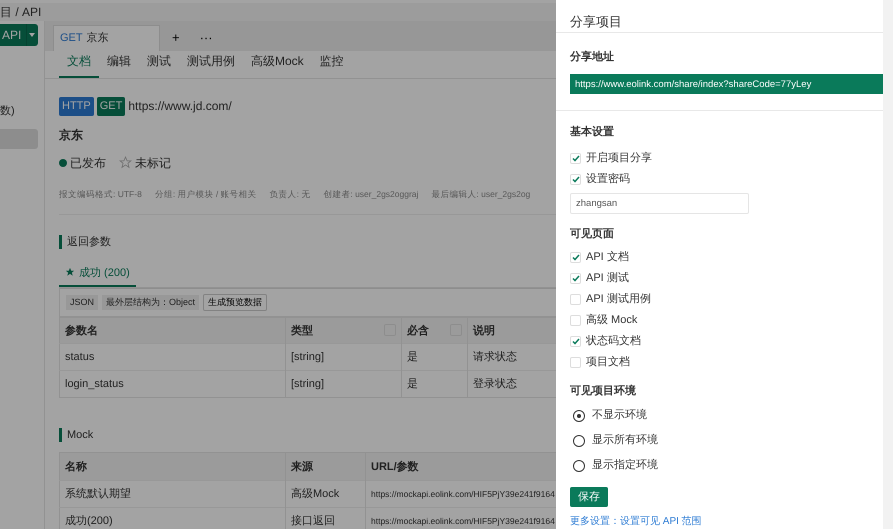 The image size is (893, 529). I want to click on settings-link: 更多设置：设置可见 API 范围, so click(719, 521).